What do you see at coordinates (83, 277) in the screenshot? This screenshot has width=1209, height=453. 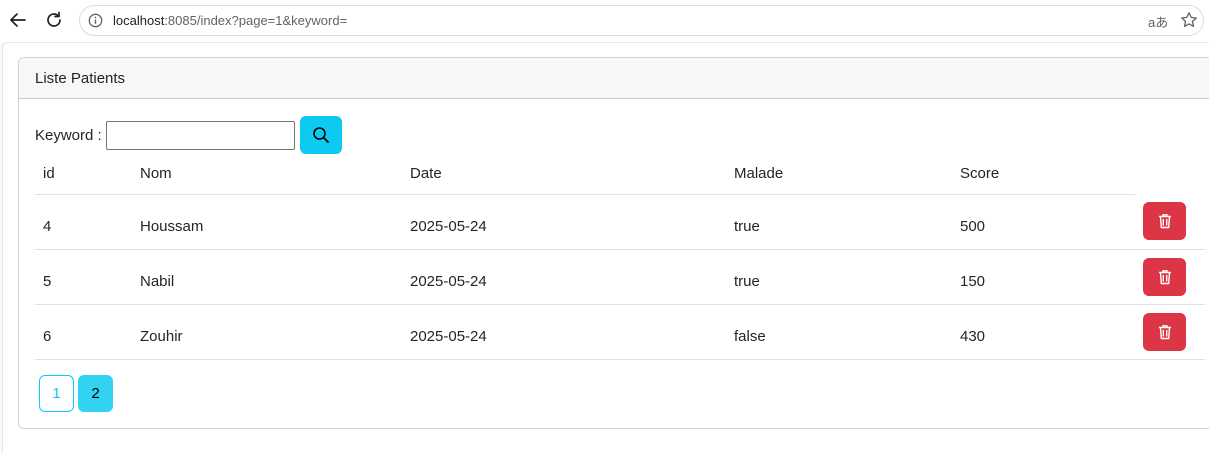 I see `cell-id: 5` at bounding box center [83, 277].